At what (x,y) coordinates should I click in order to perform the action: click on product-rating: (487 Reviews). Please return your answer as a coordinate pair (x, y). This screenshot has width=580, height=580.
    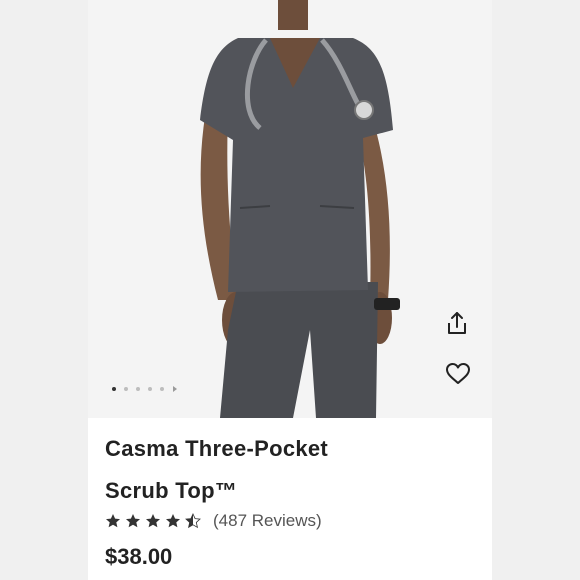
    Looking at the image, I should click on (213, 521).